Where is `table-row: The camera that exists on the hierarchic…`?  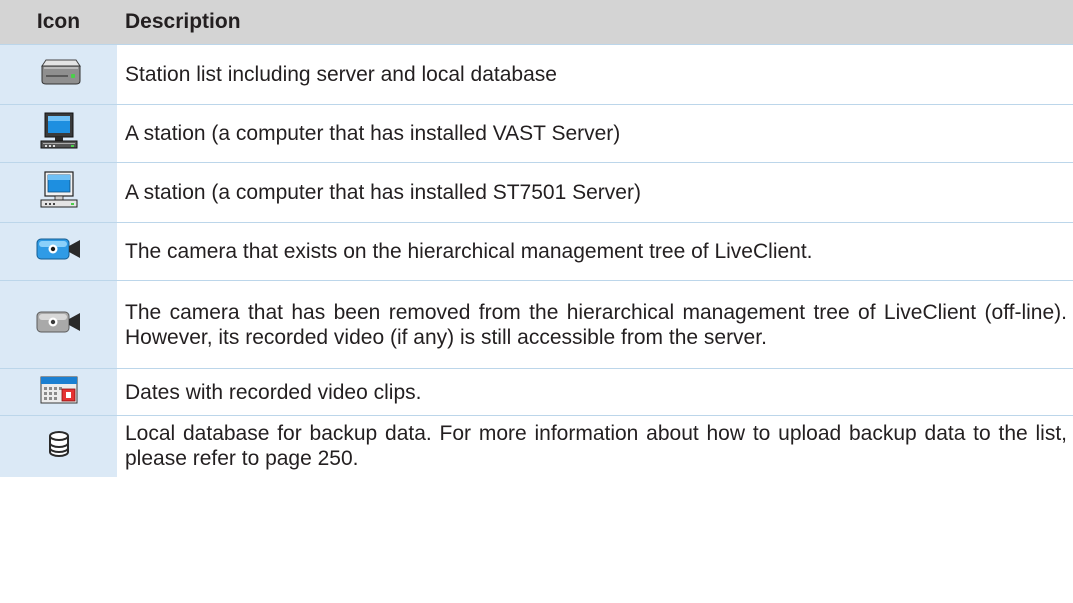
table-row: The camera that exists on the hierarchic… is located at coordinates (536, 251).